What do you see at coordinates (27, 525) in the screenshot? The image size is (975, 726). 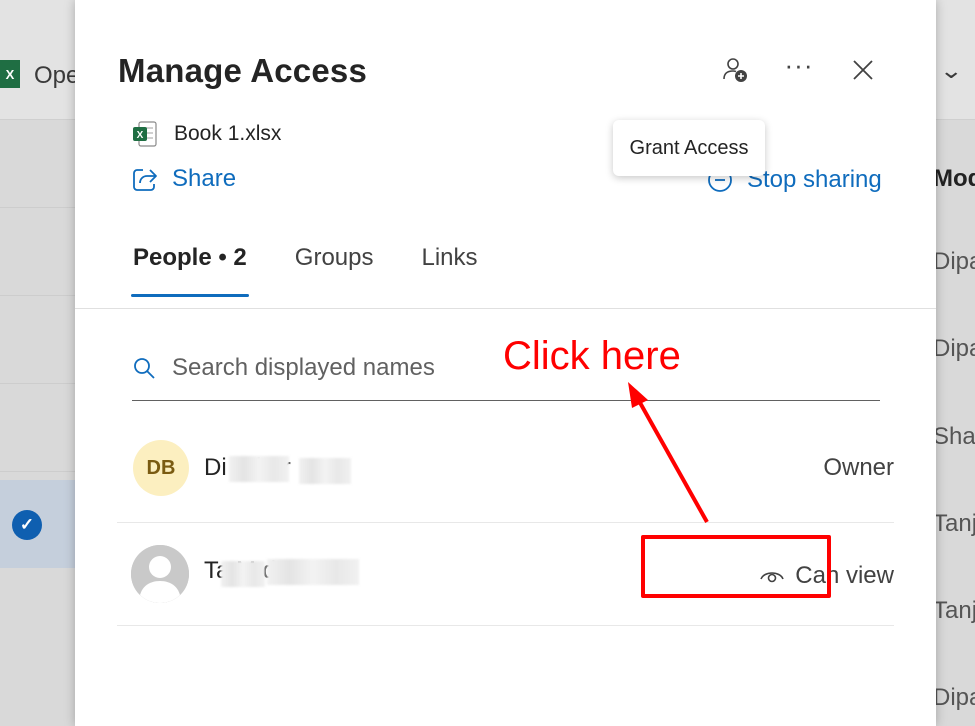 I see `check-circle-icon: ✓` at bounding box center [27, 525].